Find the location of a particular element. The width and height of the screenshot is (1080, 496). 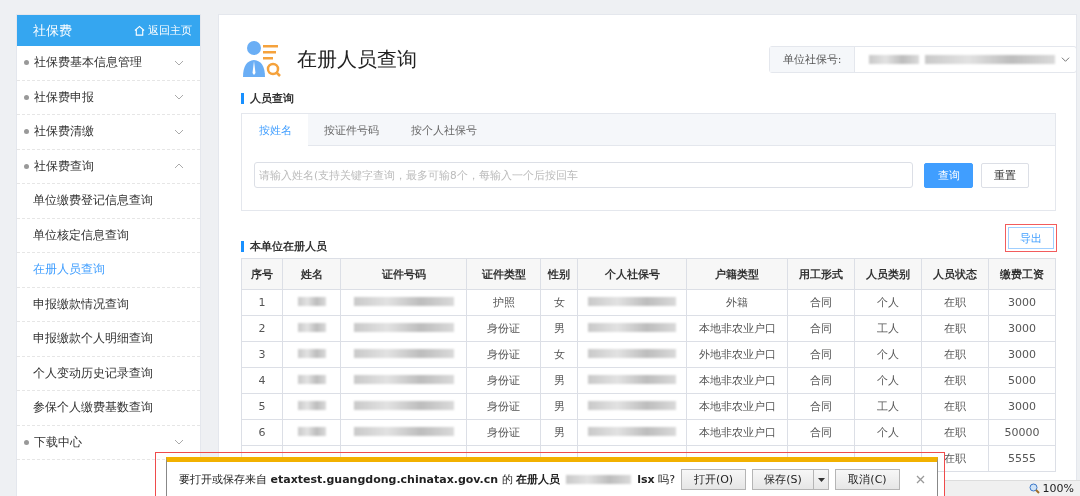

column-header: 序号 is located at coordinates (262, 274).